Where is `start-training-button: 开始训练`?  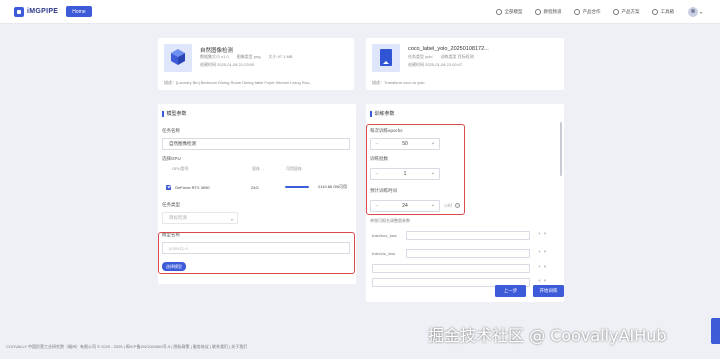 start-training-button: 开始训练 is located at coordinates (548, 291).